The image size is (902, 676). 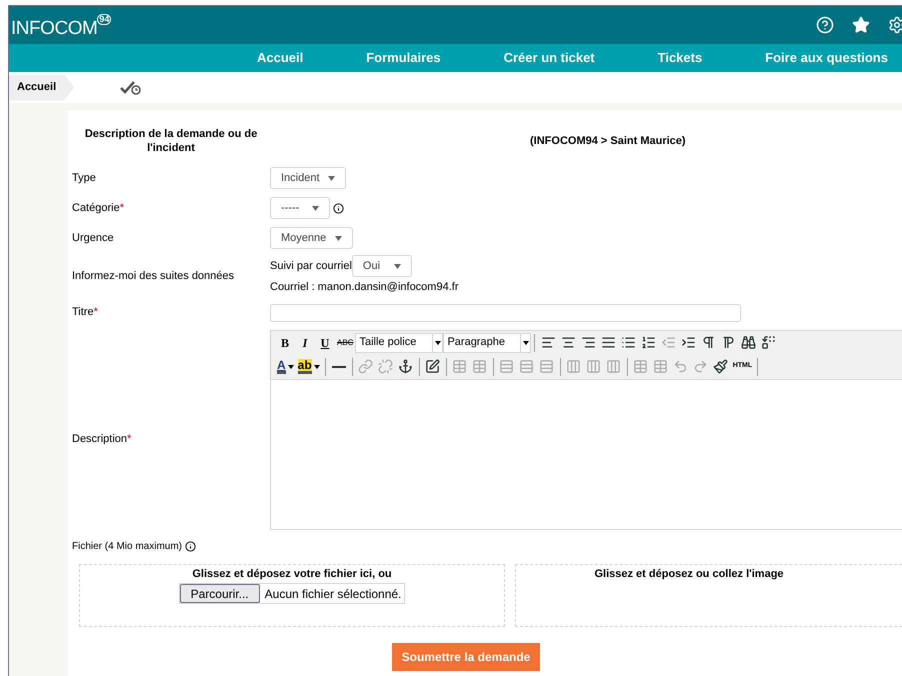 I want to click on toolbar-button: U, so click(x=325, y=342).